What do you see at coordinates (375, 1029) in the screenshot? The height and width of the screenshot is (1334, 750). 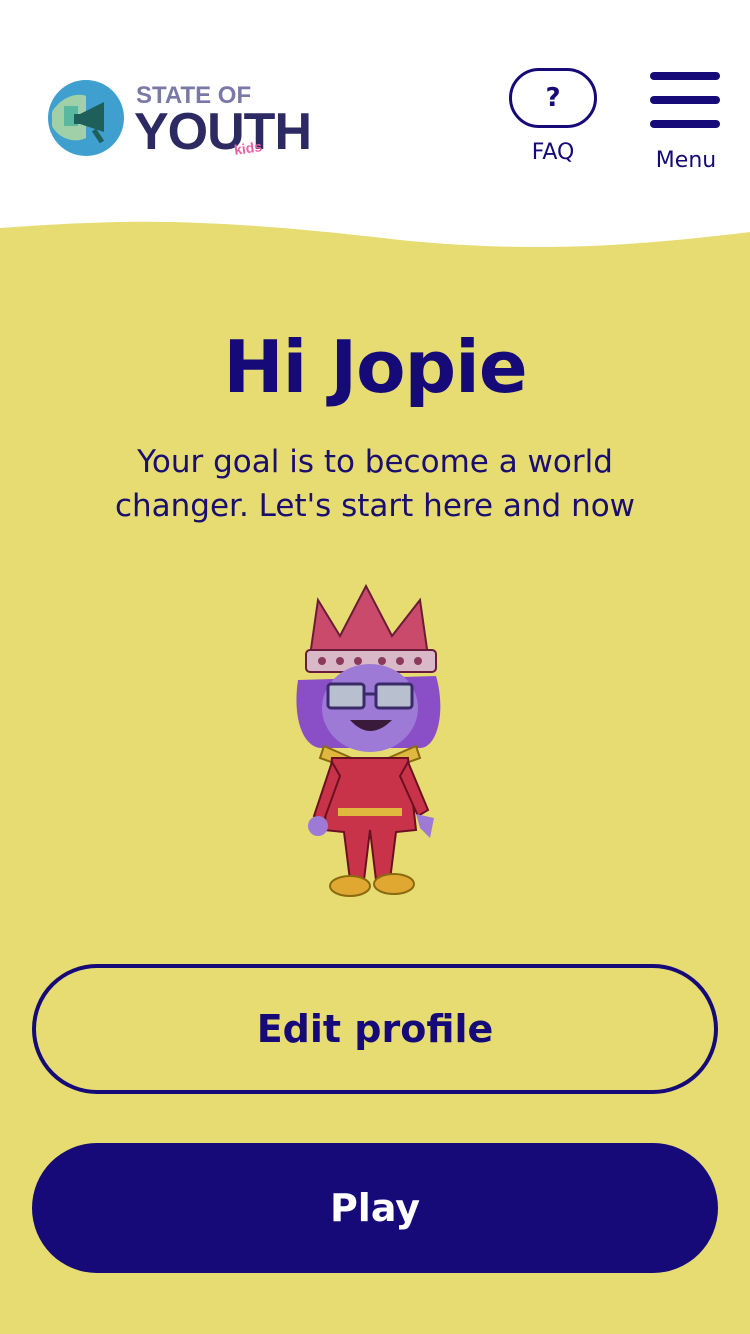 I see `edit-profile-button: Edit profile` at bounding box center [375, 1029].